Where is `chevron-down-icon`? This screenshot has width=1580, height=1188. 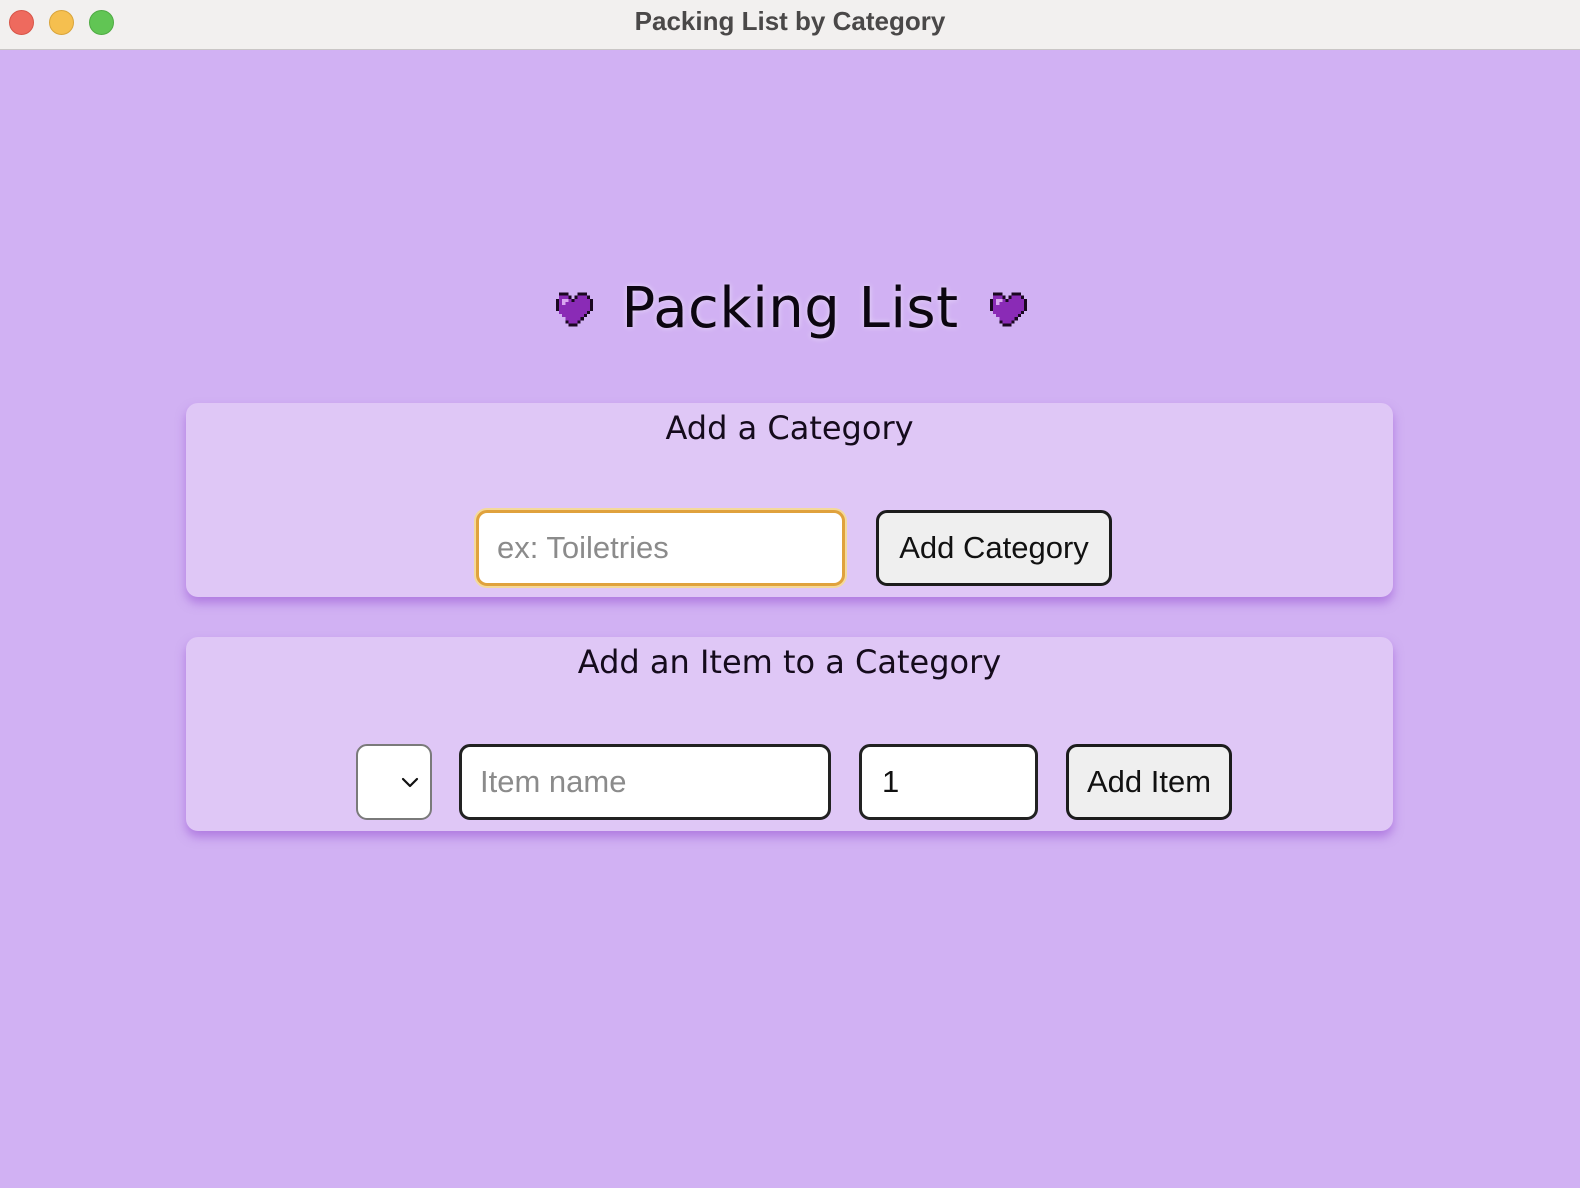 chevron-down-icon is located at coordinates (410, 782).